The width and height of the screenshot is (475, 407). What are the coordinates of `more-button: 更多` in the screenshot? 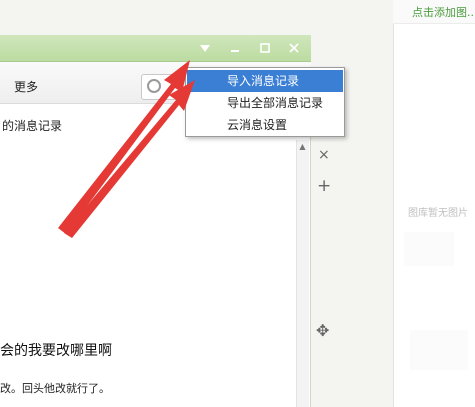 It's located at (26, 86).